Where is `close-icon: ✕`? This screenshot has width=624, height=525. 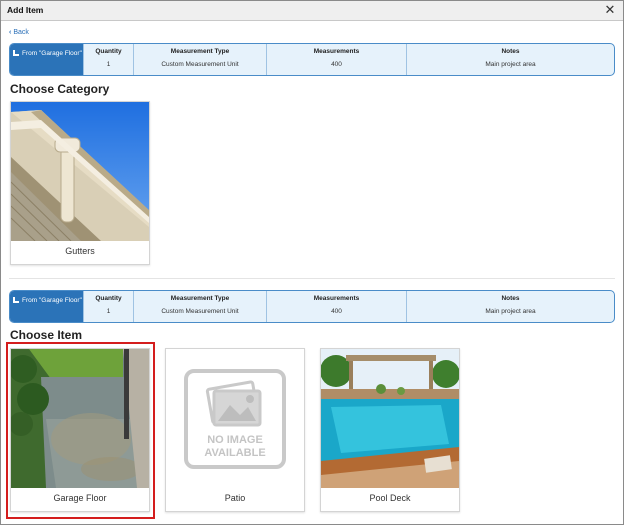
close-icon: ✕ is located at coordinates (610, 10).